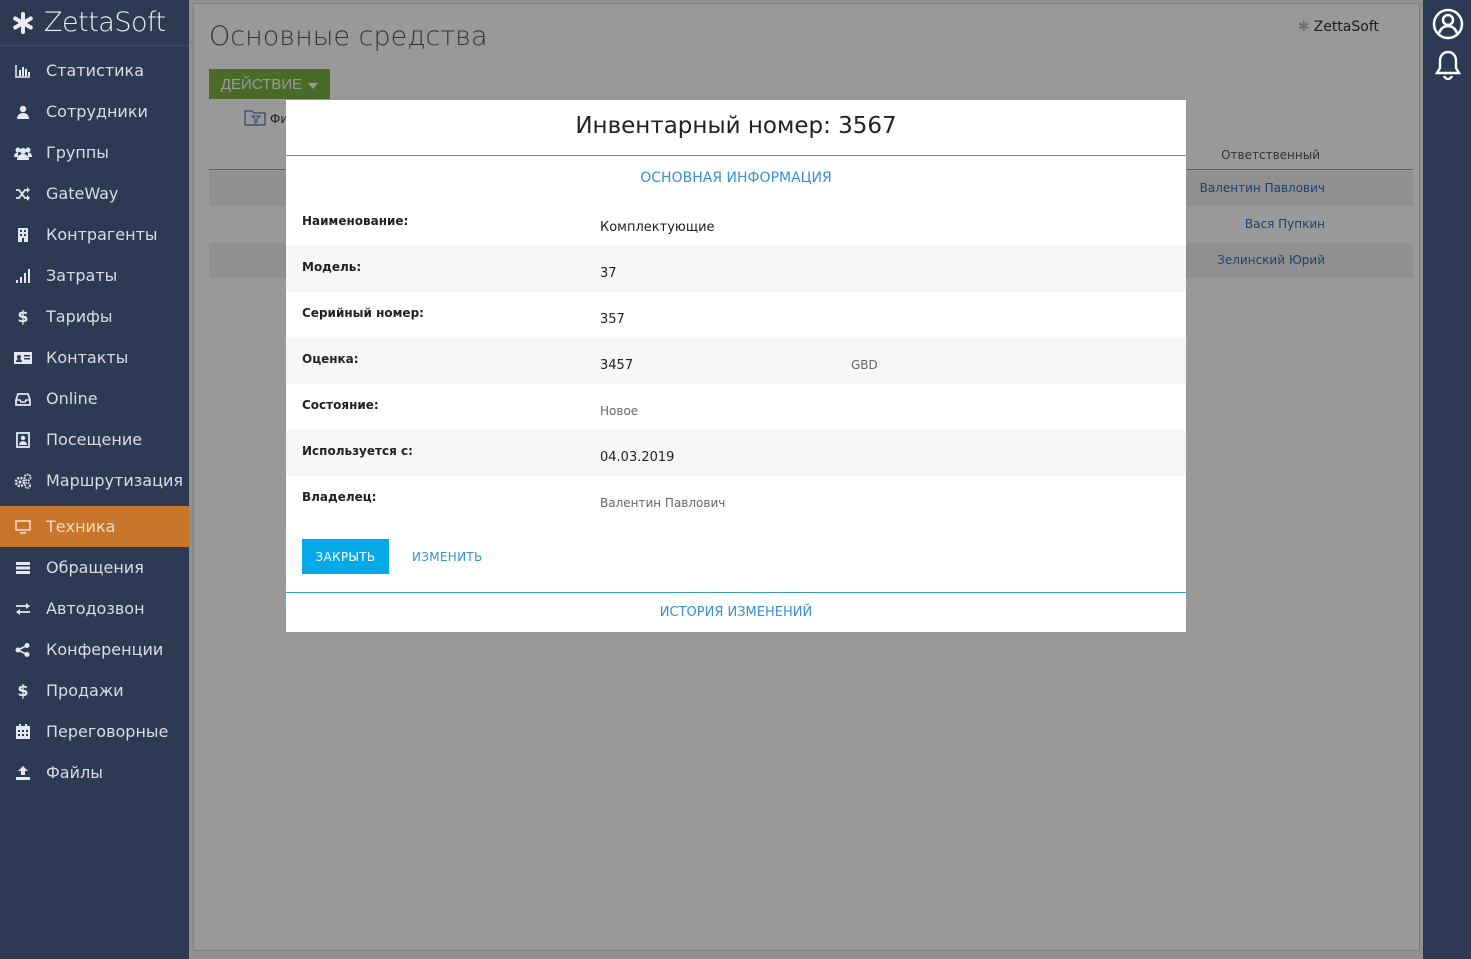  I want to click on bell-icon, so click(1448, 65).